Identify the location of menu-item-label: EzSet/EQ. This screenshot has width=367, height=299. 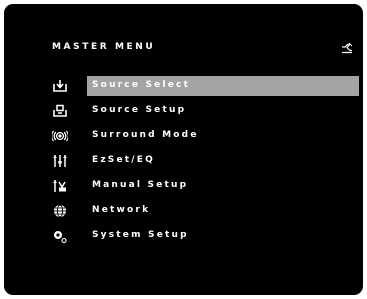
(123, 160).